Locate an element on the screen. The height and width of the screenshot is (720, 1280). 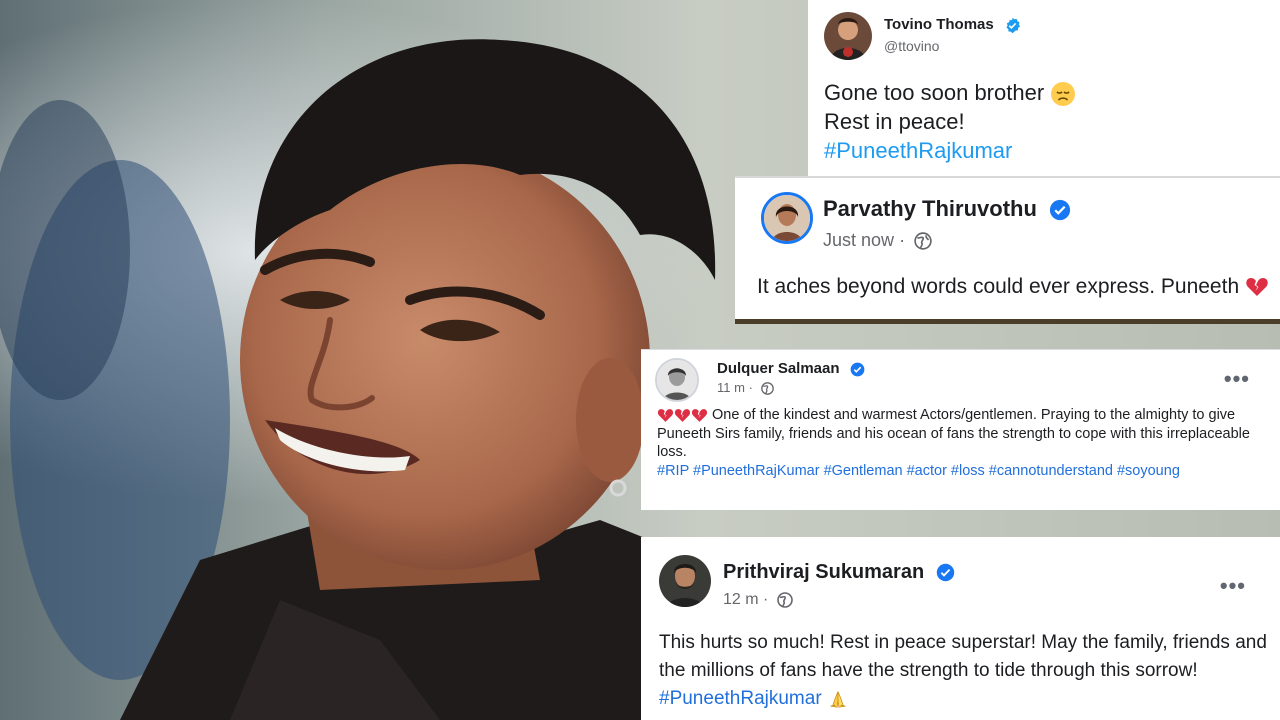
author-name: Tovino Thomas is located at coordinates (952, 25).